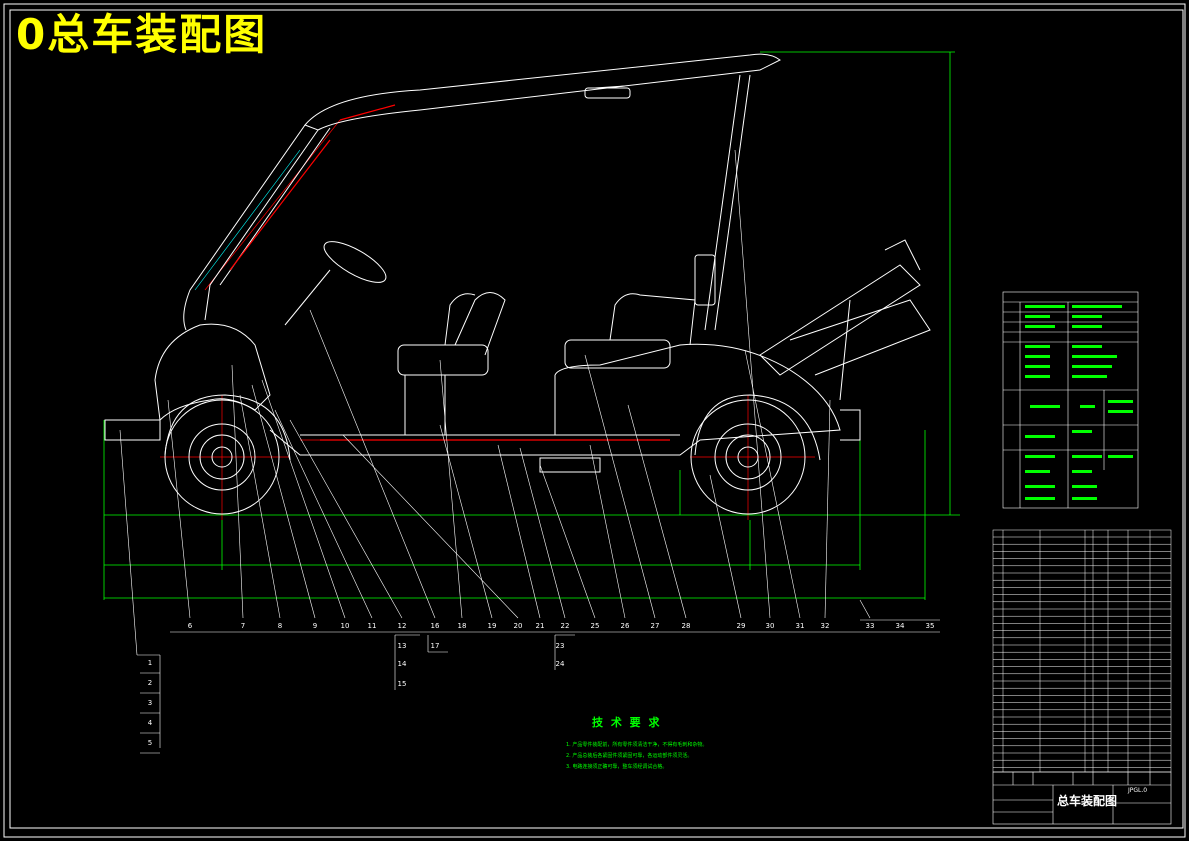  I want to click on callout-number: 2, so click(150, 683).